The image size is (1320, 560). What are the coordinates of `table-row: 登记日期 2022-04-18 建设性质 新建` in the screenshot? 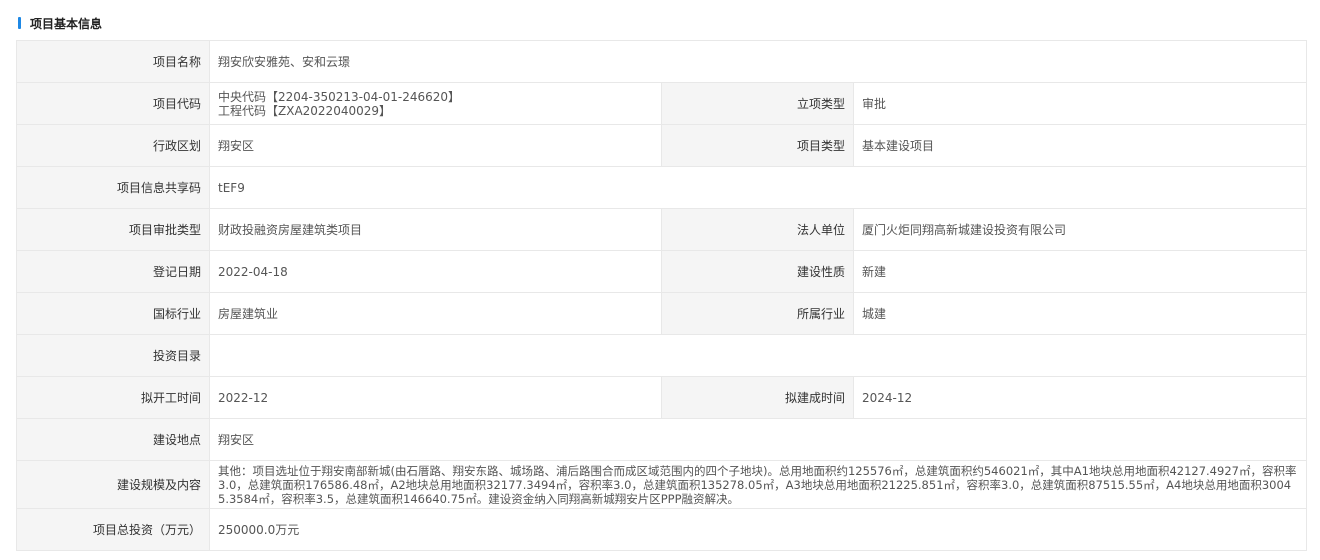 It's located at (661, 271).